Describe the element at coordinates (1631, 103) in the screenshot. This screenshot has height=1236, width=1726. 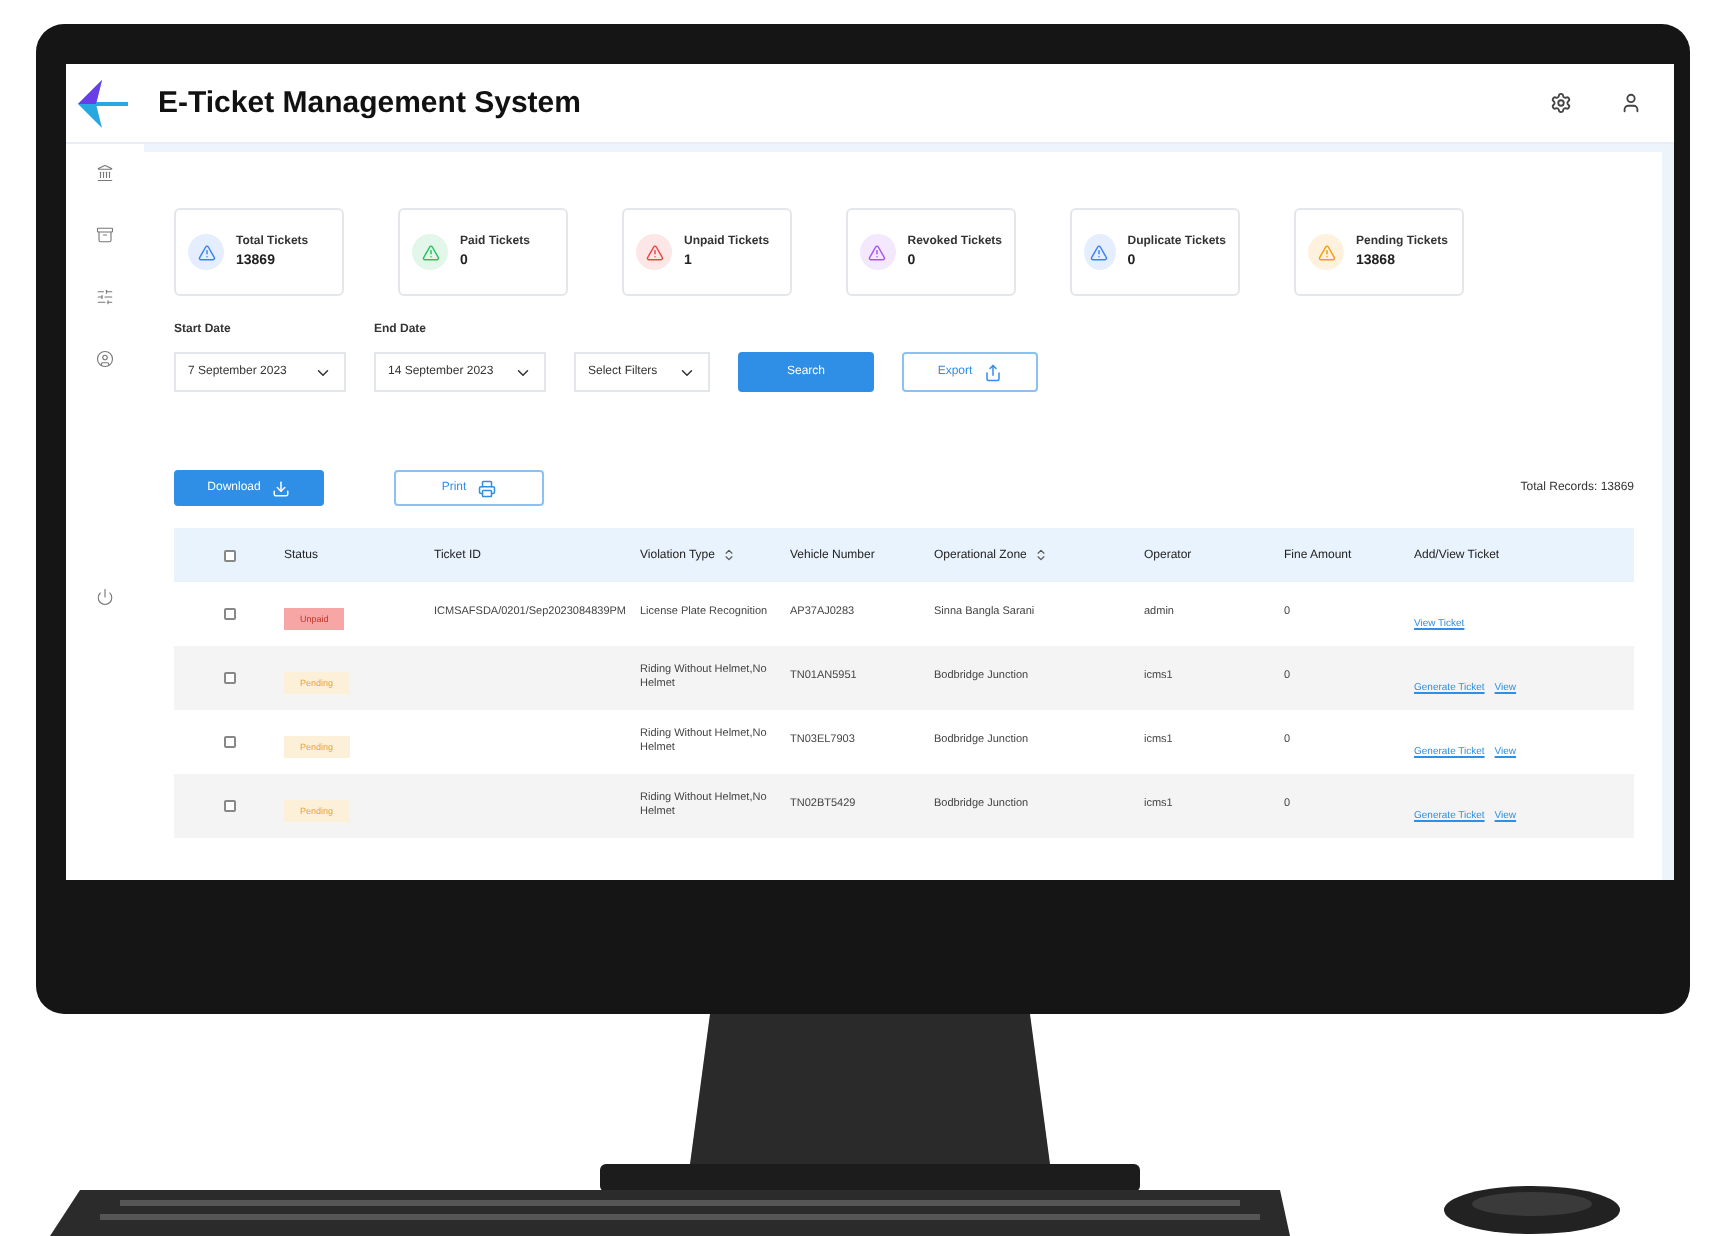
I see `user-icon` at that location.